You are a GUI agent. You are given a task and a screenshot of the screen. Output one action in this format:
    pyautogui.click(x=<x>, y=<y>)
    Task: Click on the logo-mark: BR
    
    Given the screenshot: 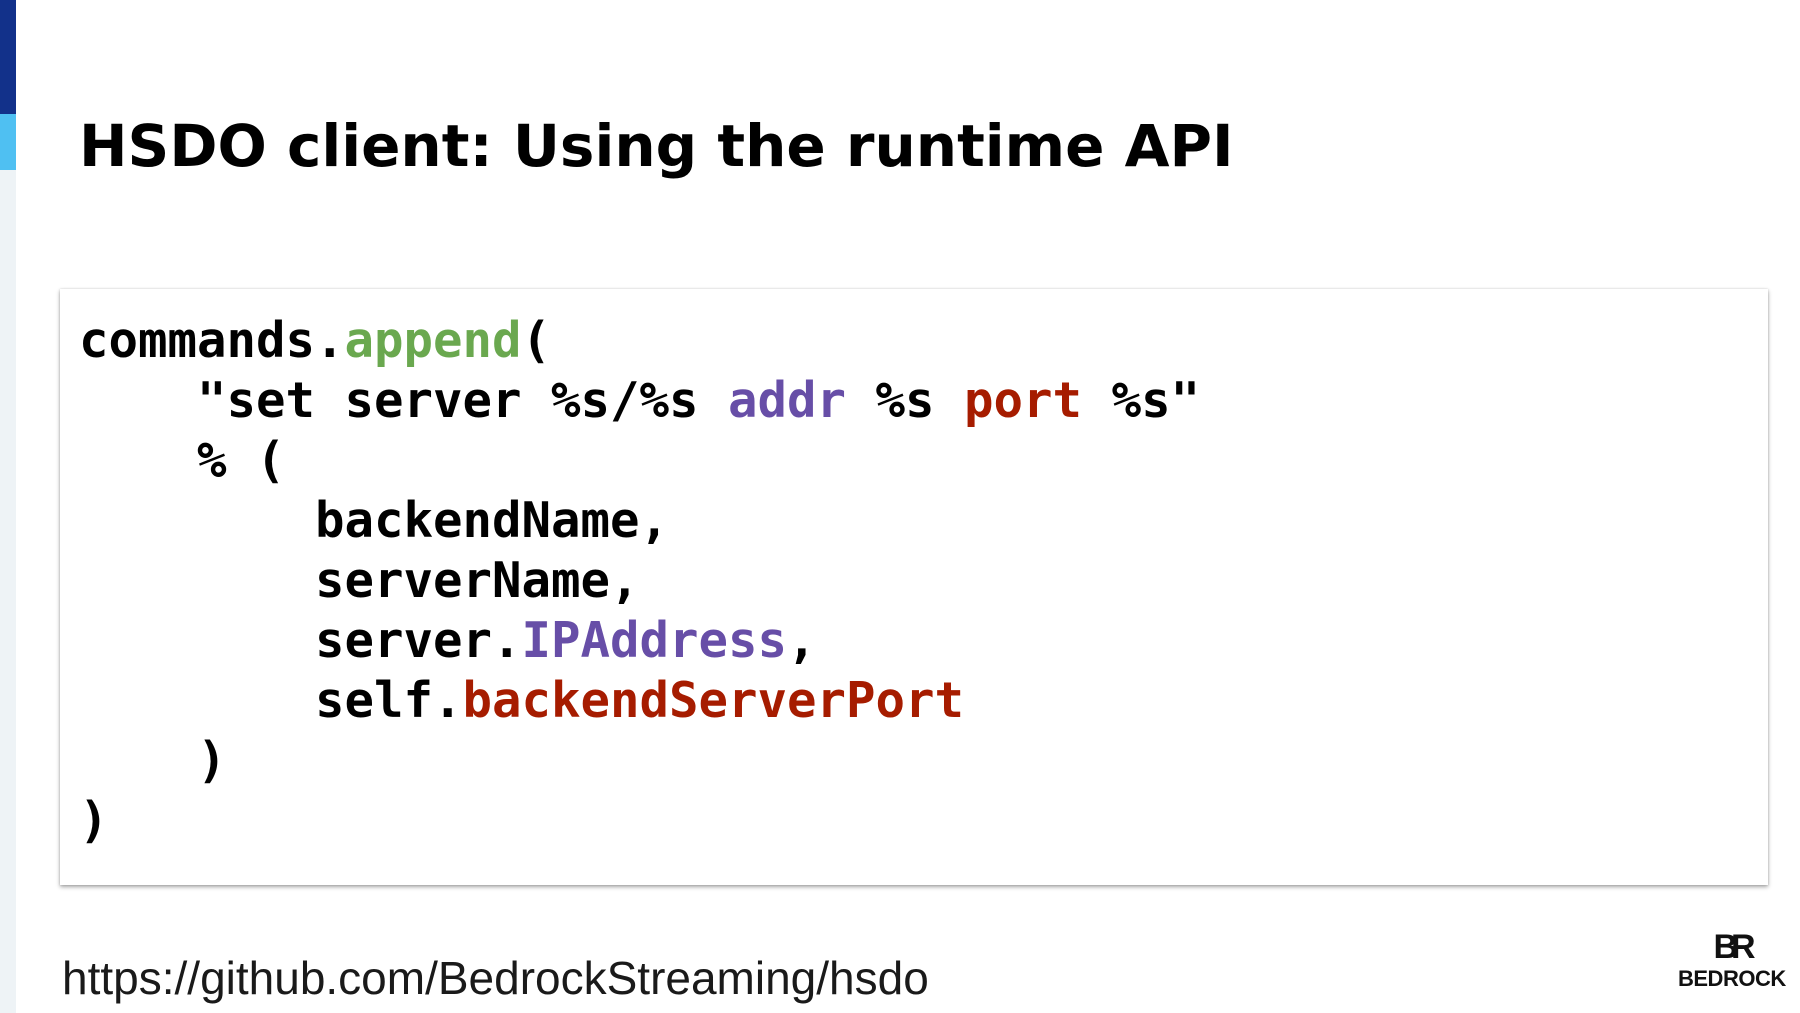 What is the action you would take?
    pyautogui.click(x=1734, y=947)
    